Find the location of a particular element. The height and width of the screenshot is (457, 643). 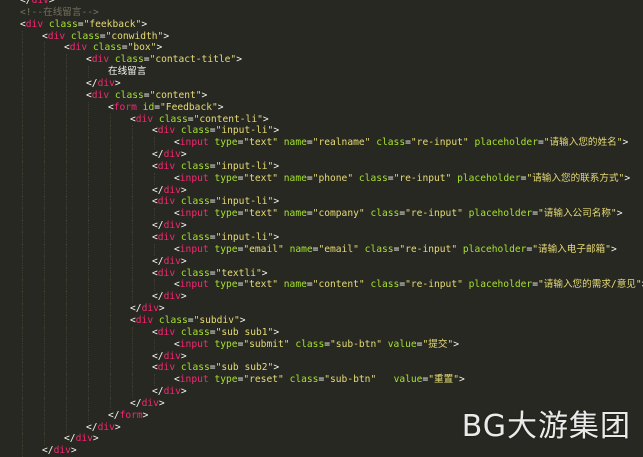

code-line: 在线留言 is located at coordinates (127, 72).